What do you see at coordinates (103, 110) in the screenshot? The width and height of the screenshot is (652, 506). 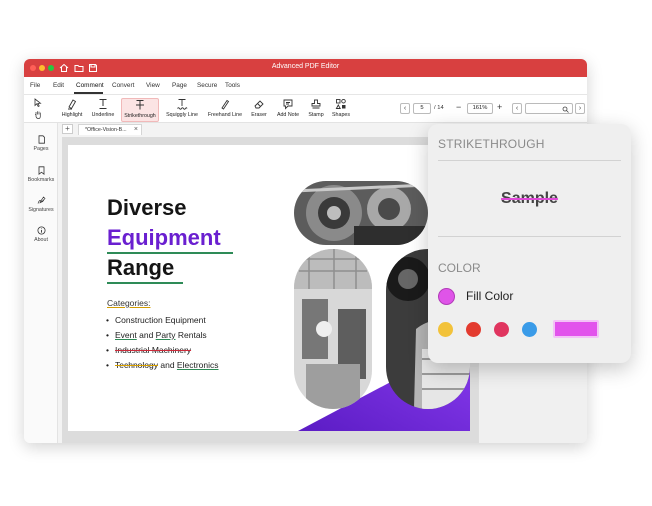 I see `underline-tool: Underline` at bounding box center [103, 110].